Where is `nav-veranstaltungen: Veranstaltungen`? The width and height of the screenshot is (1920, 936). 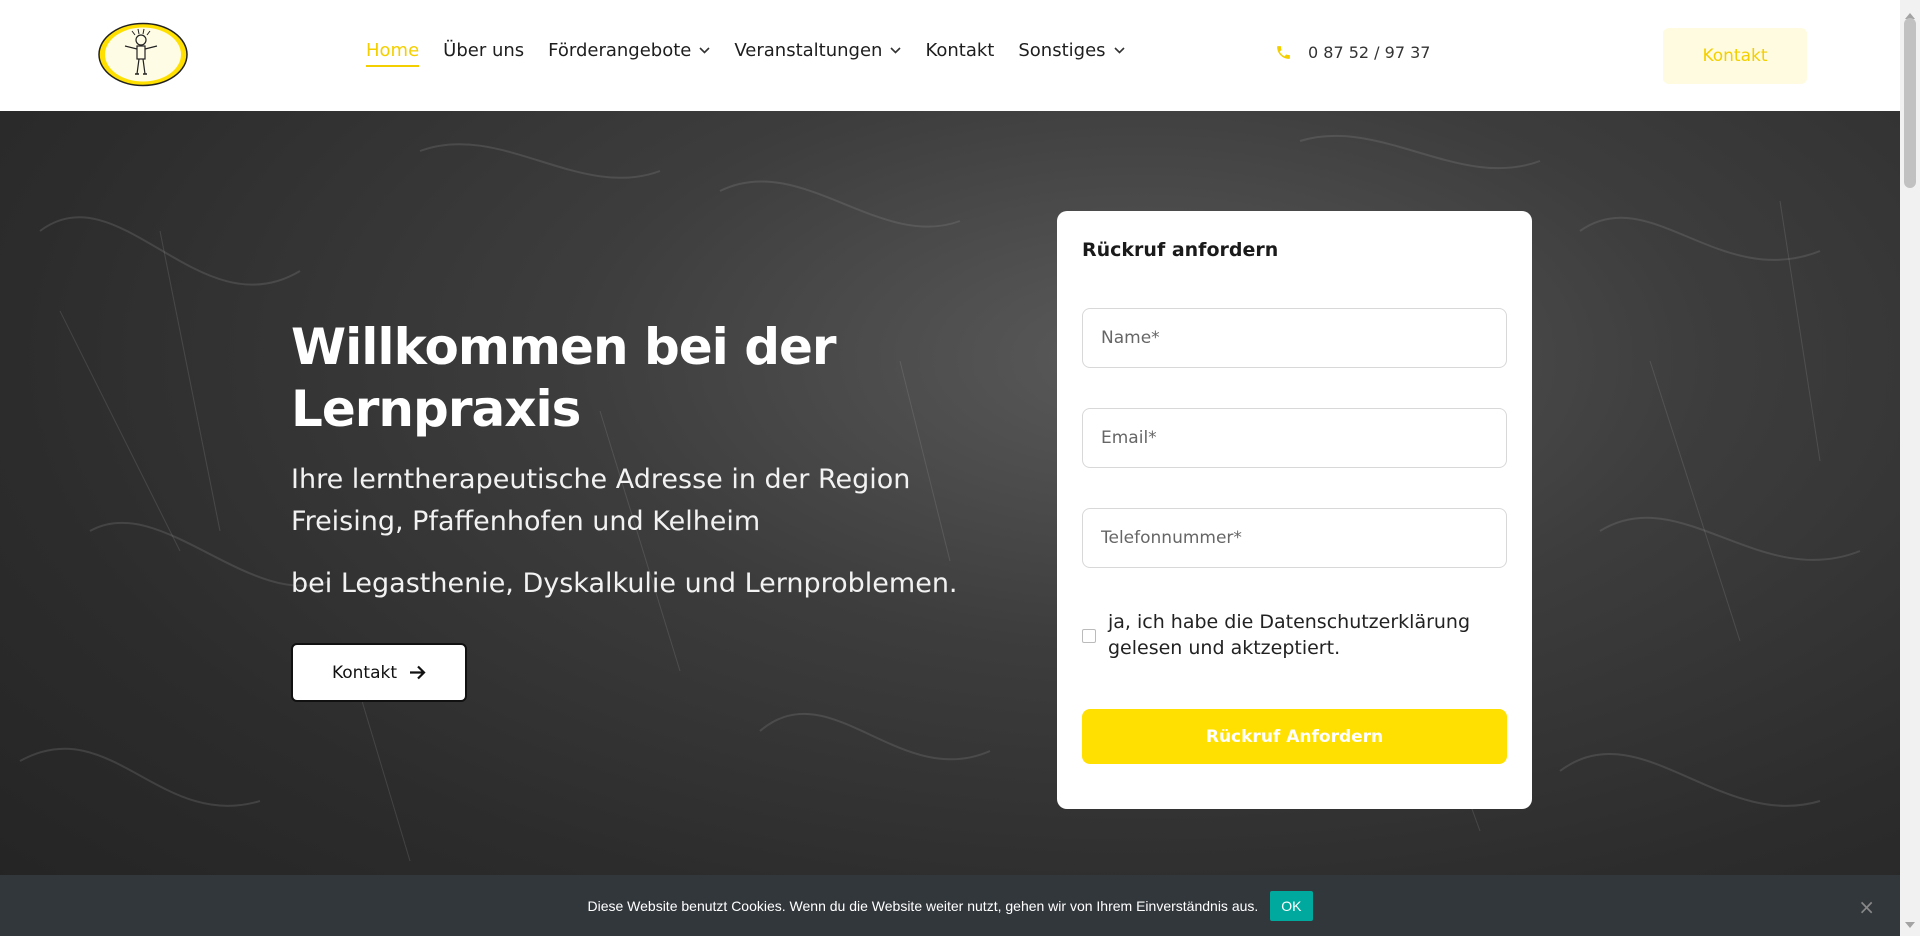
nav-veranstaltungen: Veranstaltungen is located at coordinates (818, 53).